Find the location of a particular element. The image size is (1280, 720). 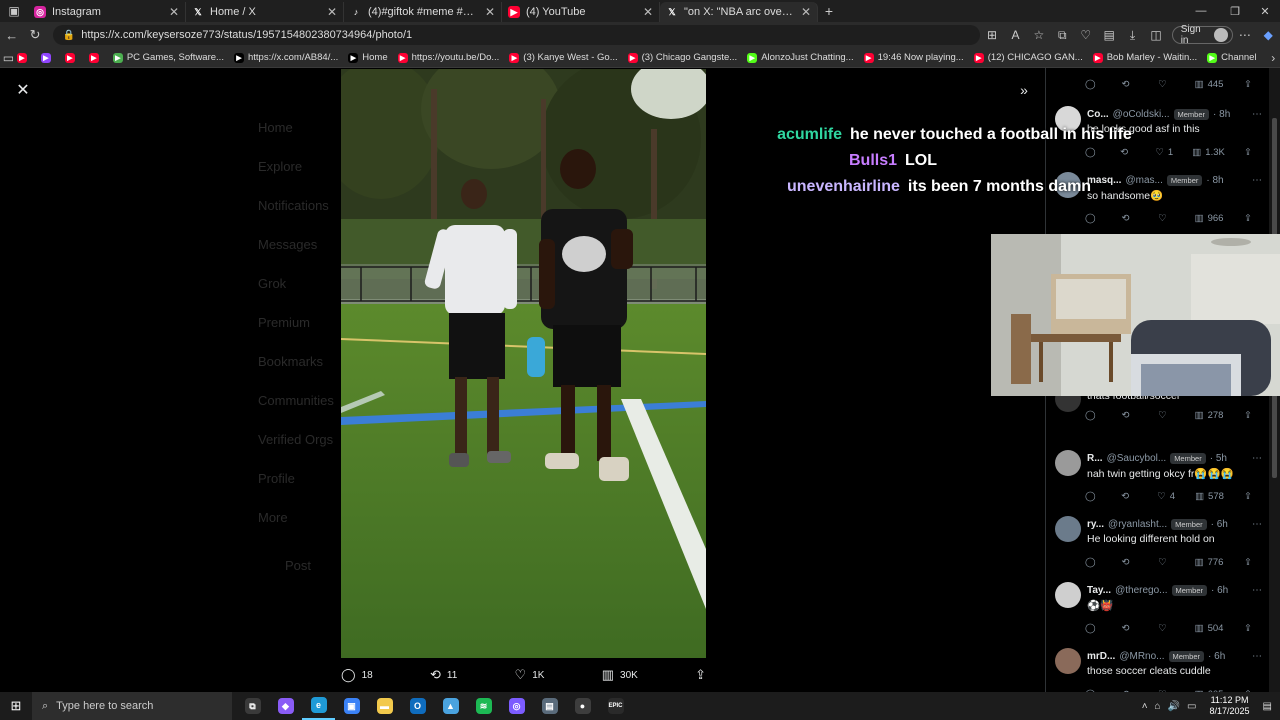

views-chart-icon: ▥ 504 is located at coordinates (1209, 628).